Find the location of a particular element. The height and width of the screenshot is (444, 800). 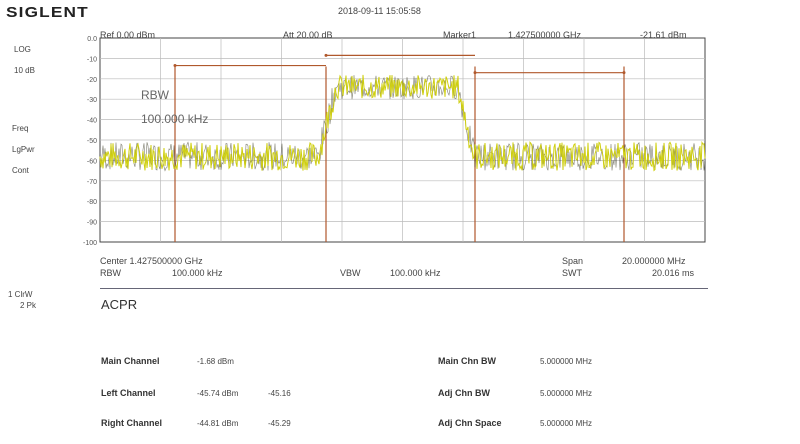

y-tick-label: -20 is located at coordinates (92, 80).